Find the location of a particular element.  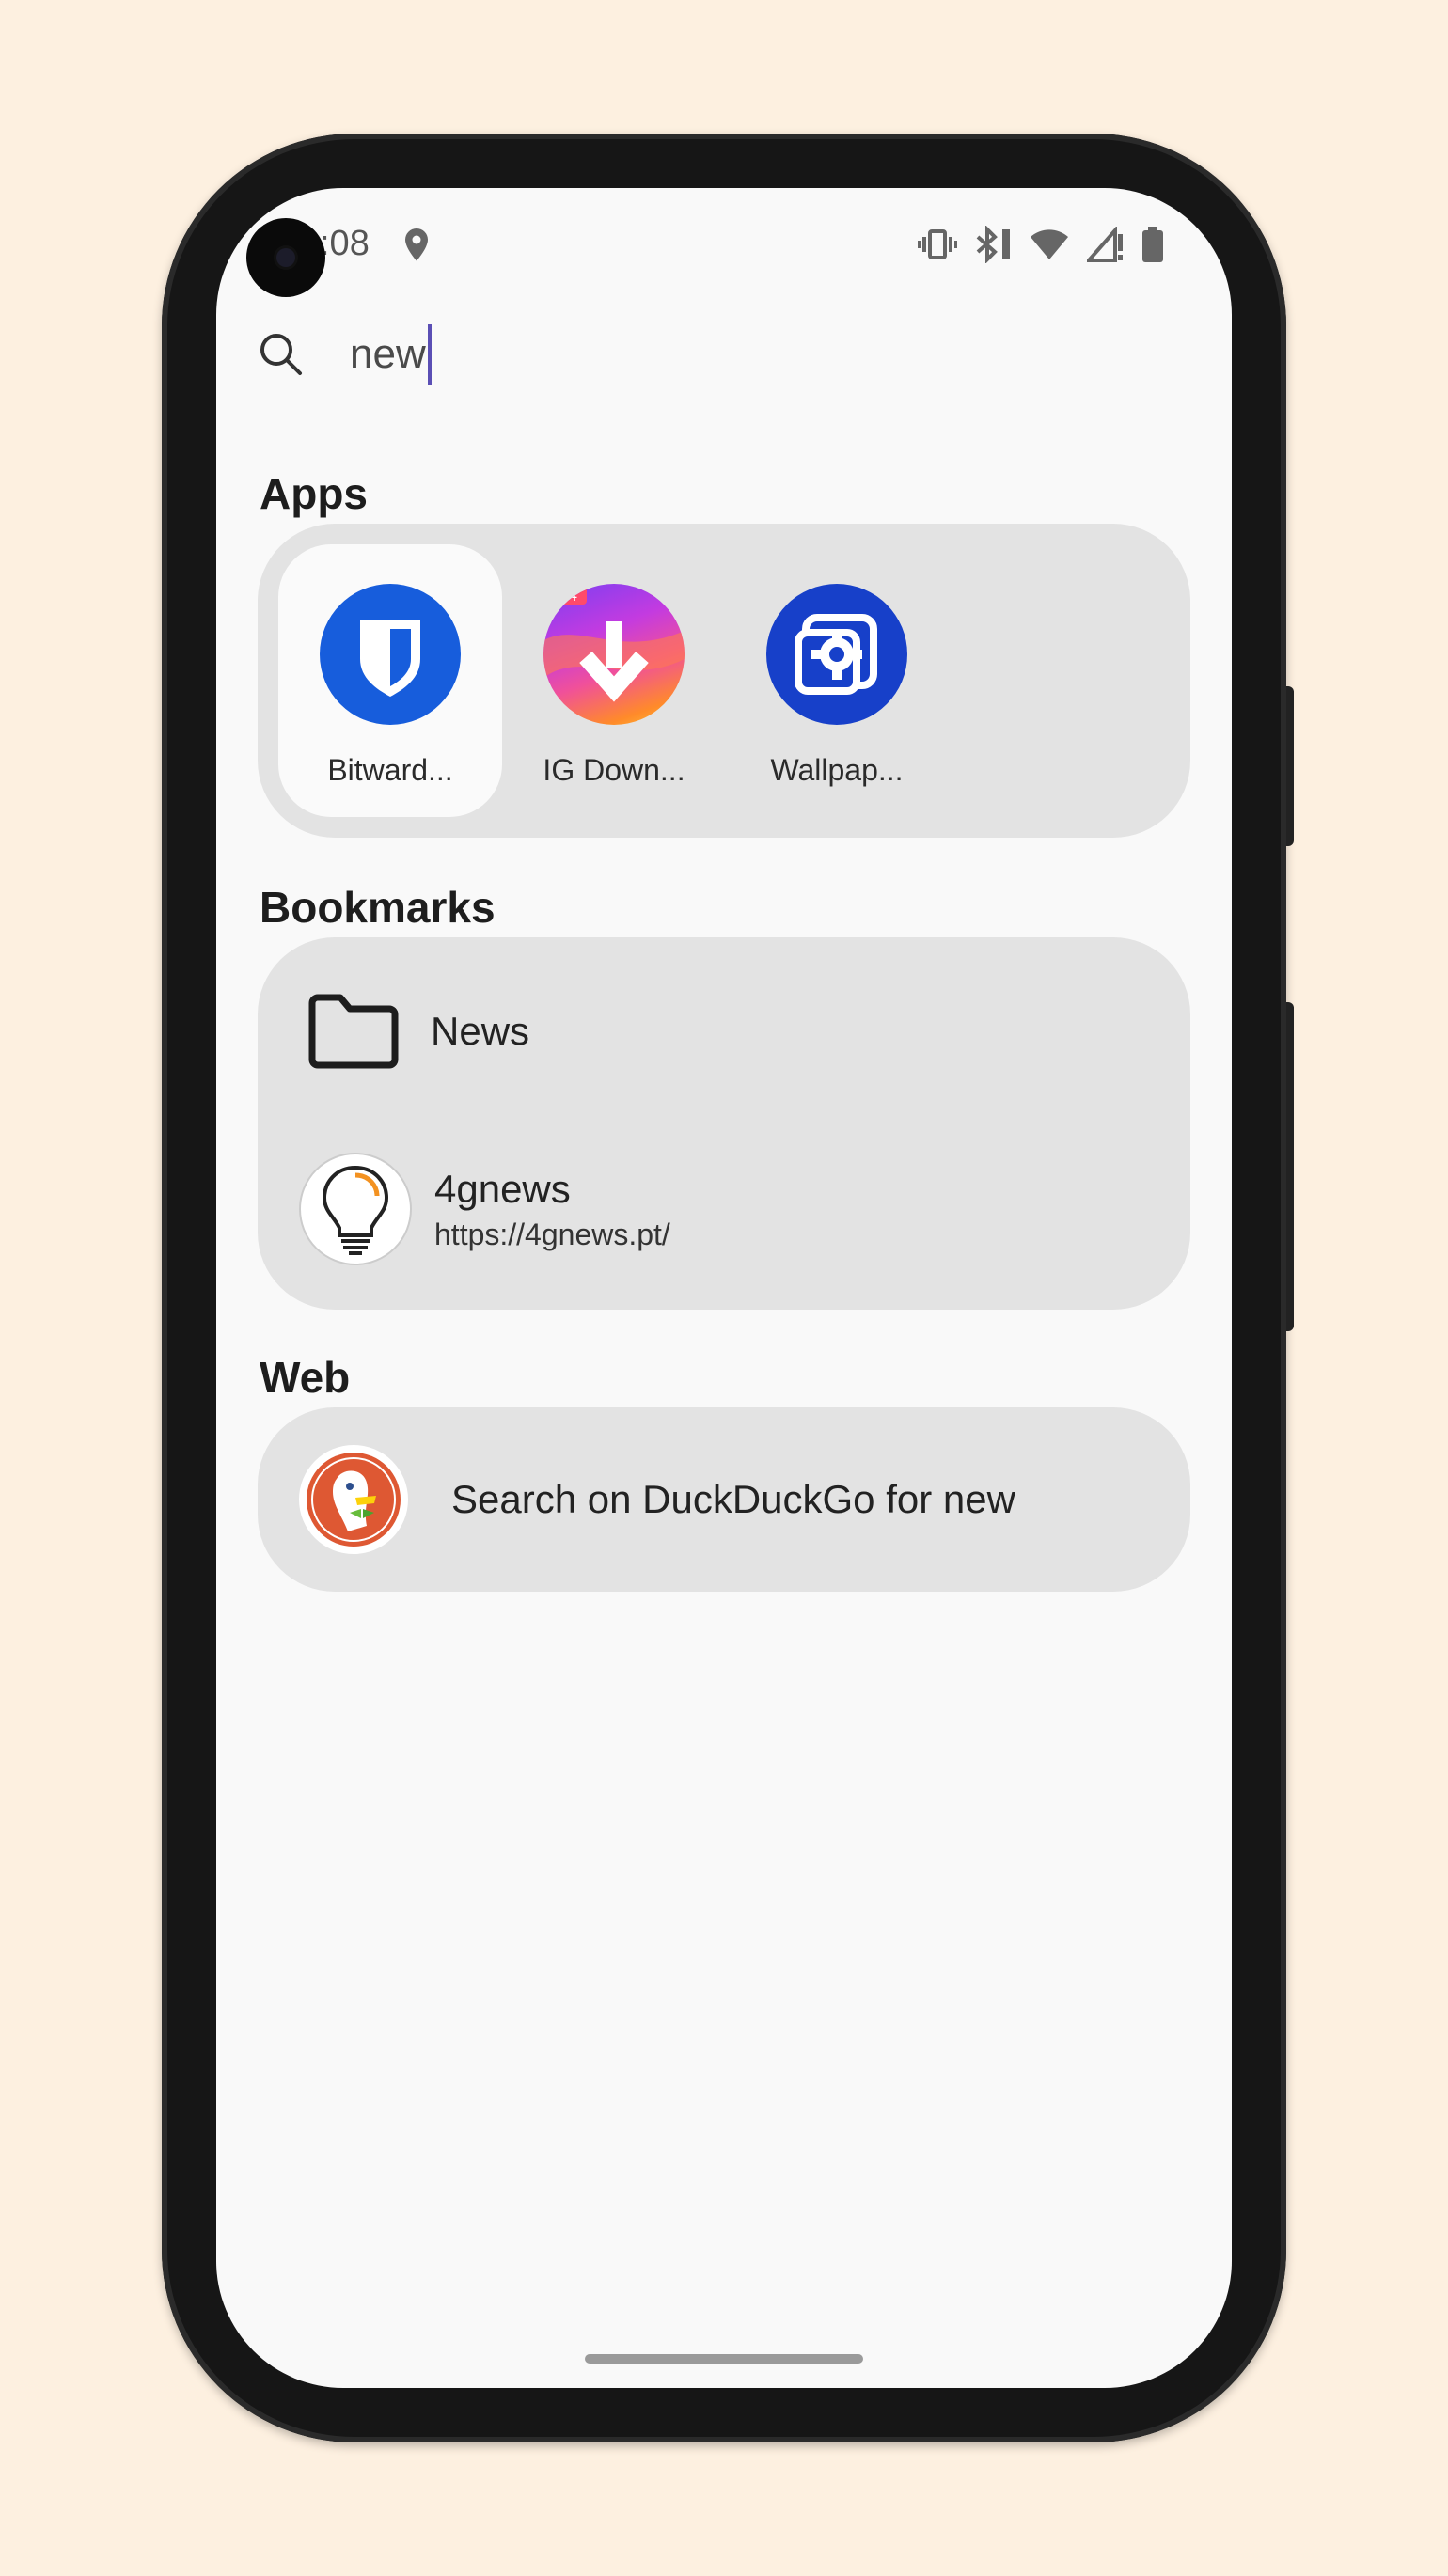

vibrate-icon is located at coordinates (937, 244).